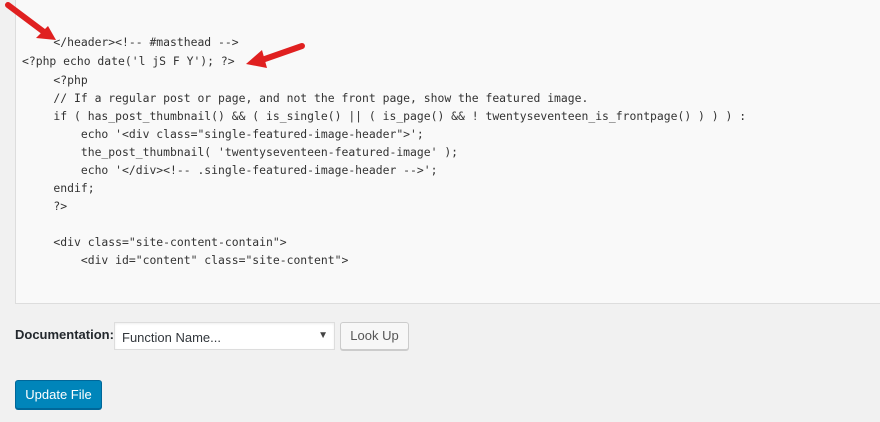 This screenshot has width=880, height=422. What do you see at coordinates (46, 206) in the screenshot?
I see `code-line: ?>` at bounding box center [46, 206].